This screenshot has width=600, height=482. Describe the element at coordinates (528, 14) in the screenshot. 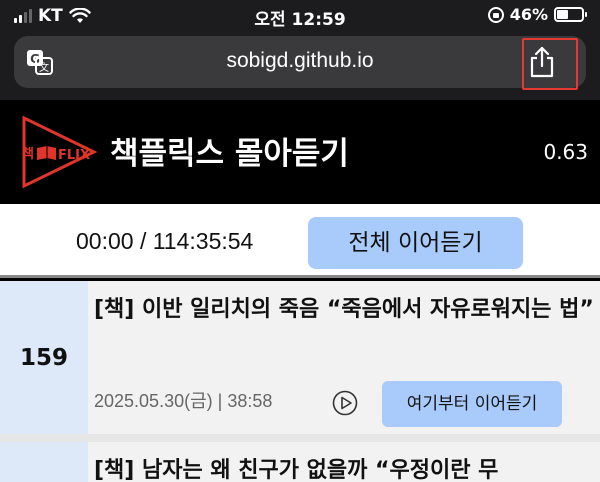

I see `battery-percent: 46%` at that location.